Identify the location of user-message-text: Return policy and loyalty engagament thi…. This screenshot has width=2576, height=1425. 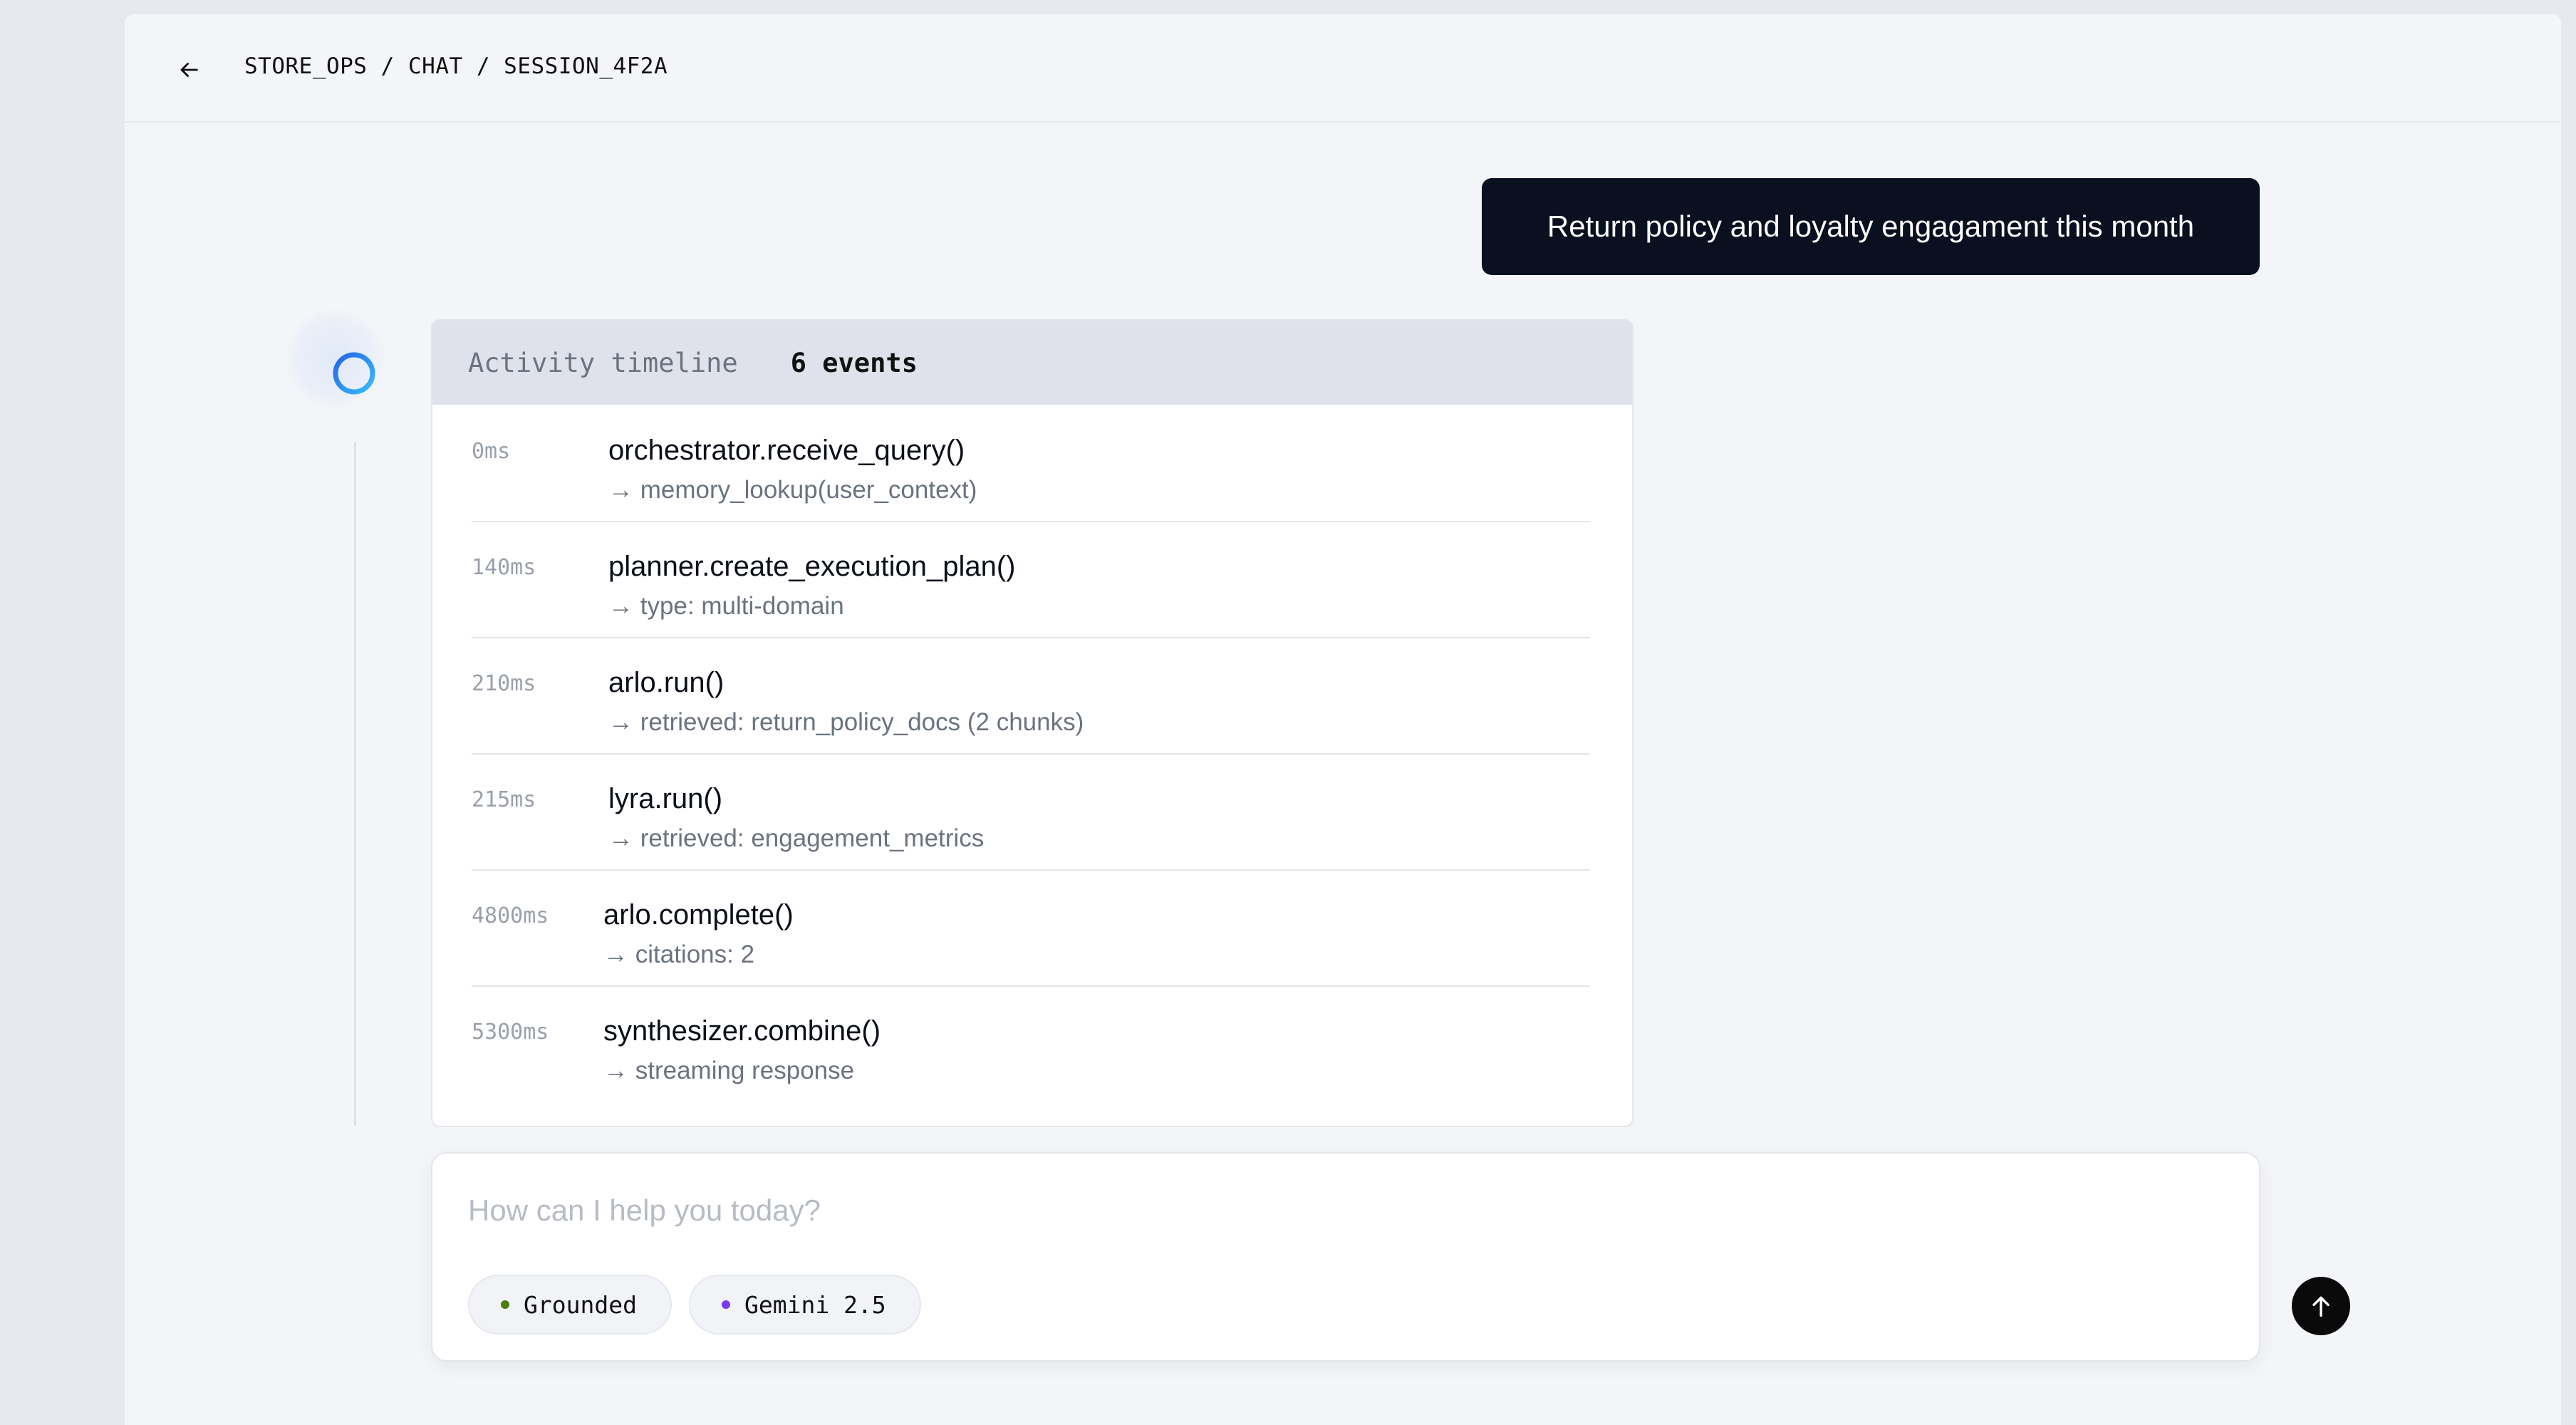
(1871, 226).